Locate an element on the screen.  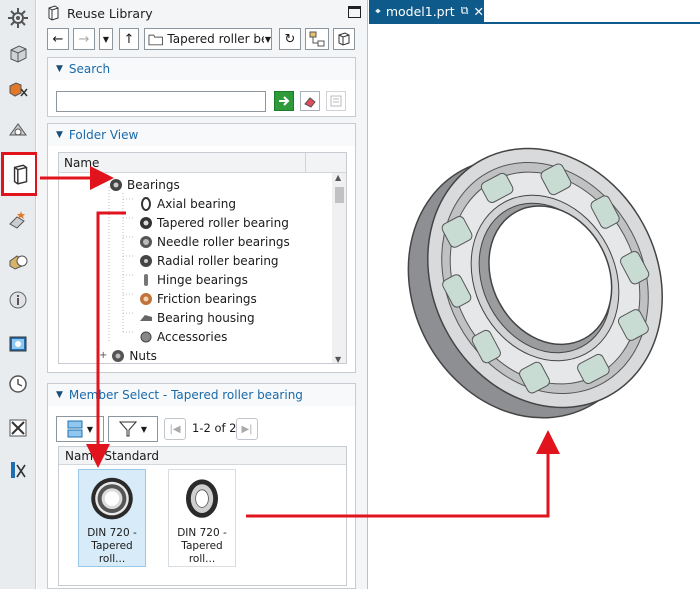
reuse-library-icon is located at coordinates (19, 174).